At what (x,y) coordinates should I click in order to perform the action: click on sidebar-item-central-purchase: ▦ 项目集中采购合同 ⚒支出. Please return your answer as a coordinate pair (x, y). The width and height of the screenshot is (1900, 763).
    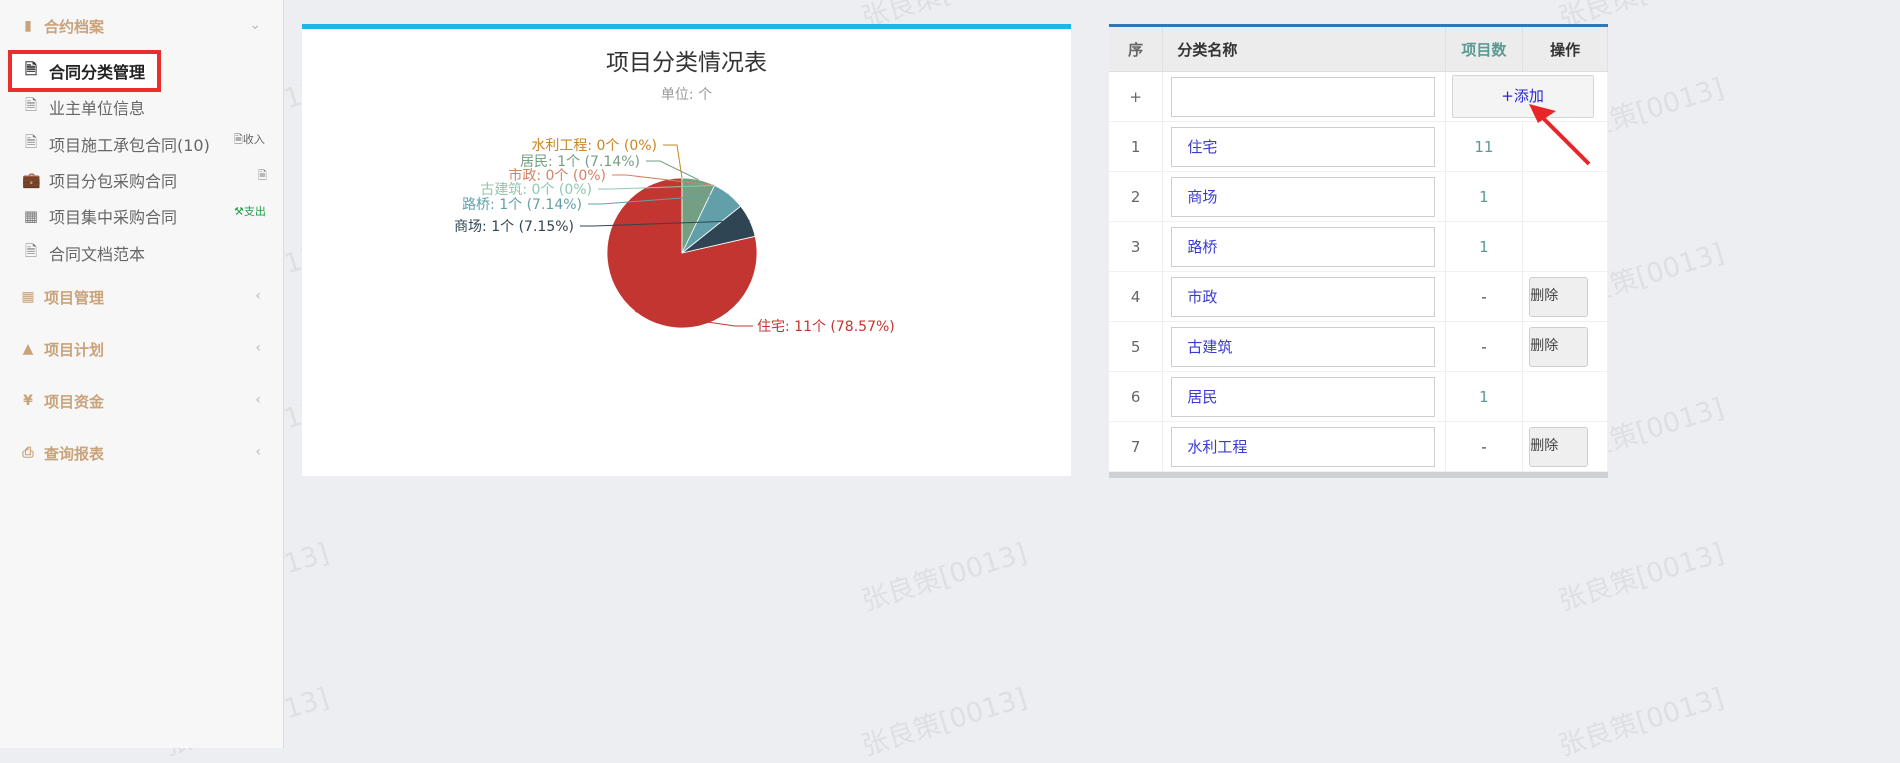
    Looking at the image, I should click on (141, 216).